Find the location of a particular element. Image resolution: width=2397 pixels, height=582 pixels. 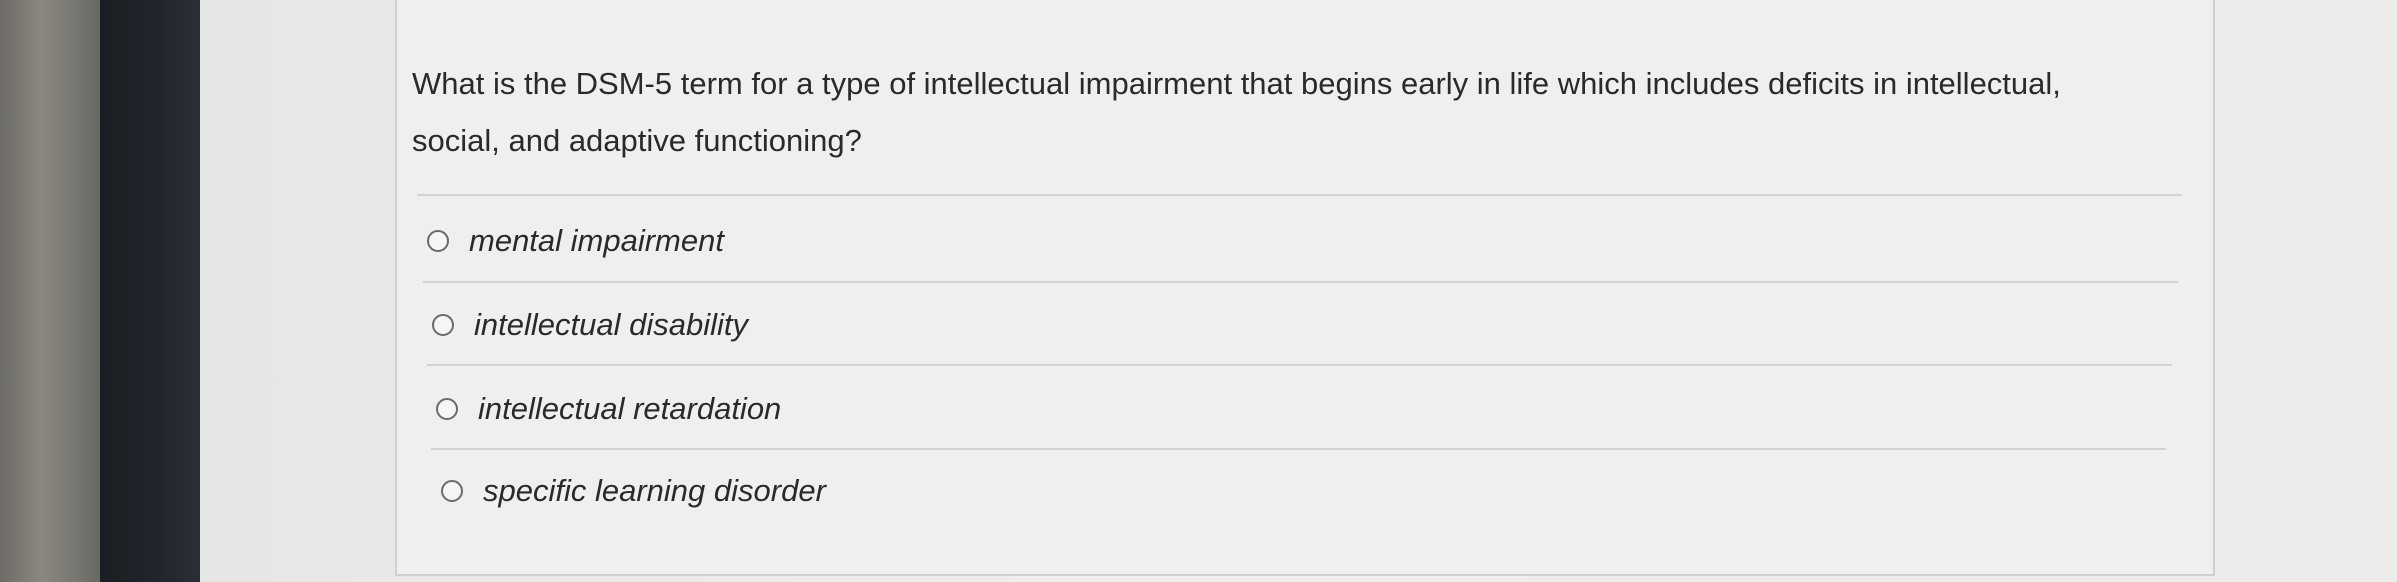

answer-option-mental-impairment: mental impairment is located at coordinates (575, 241).